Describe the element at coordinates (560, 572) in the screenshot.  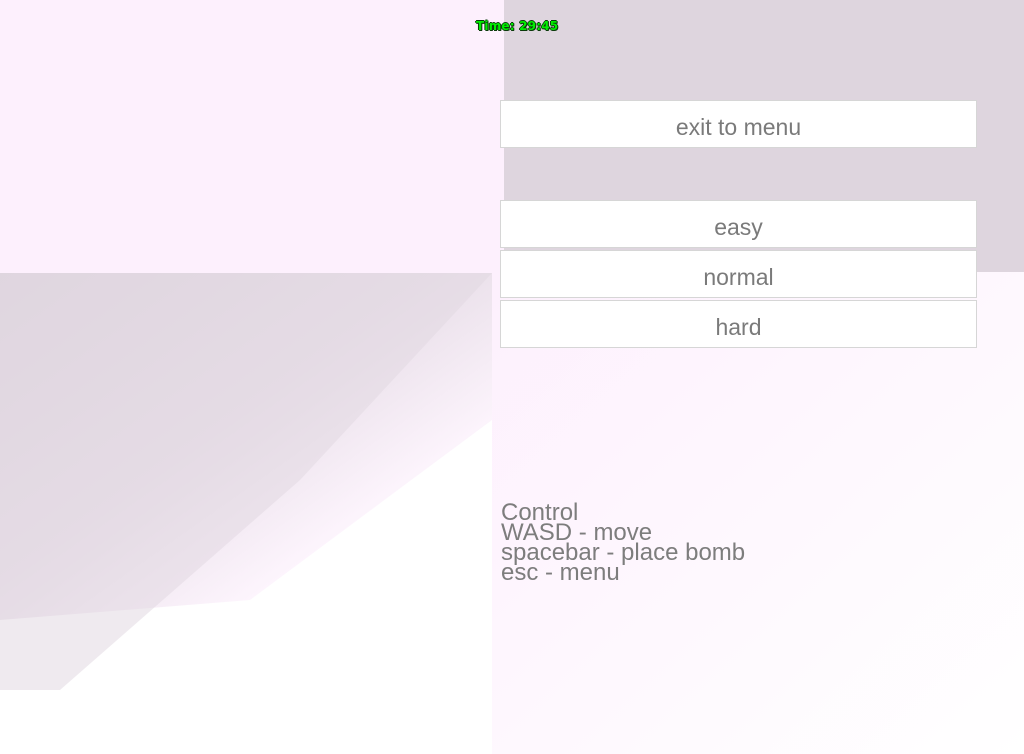
I see `controls-line-menu: esc - menu` at that location.